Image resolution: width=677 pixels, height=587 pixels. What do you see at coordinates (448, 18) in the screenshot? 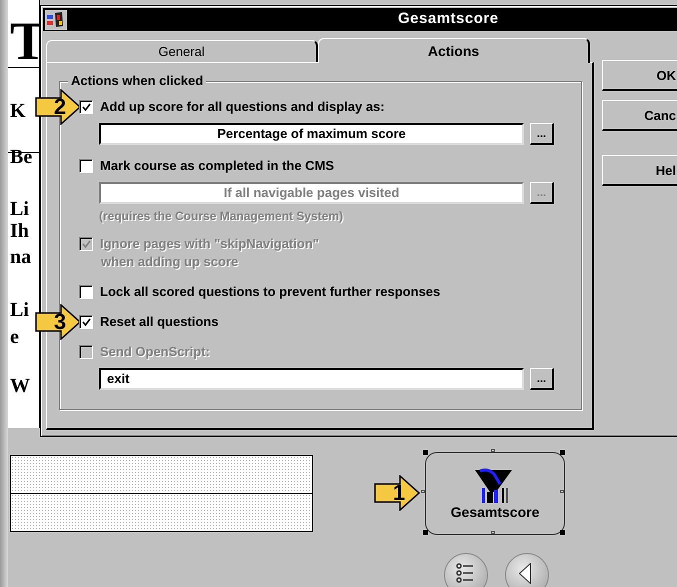
I see `window-title: Gesamtscore` at bounding box center [448, 18].